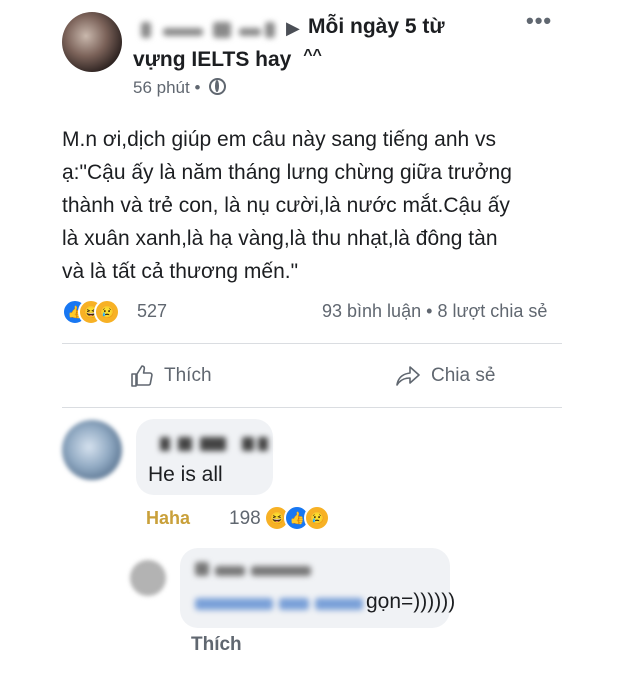  I want to click on commenter-avatar, so click(92, 450).